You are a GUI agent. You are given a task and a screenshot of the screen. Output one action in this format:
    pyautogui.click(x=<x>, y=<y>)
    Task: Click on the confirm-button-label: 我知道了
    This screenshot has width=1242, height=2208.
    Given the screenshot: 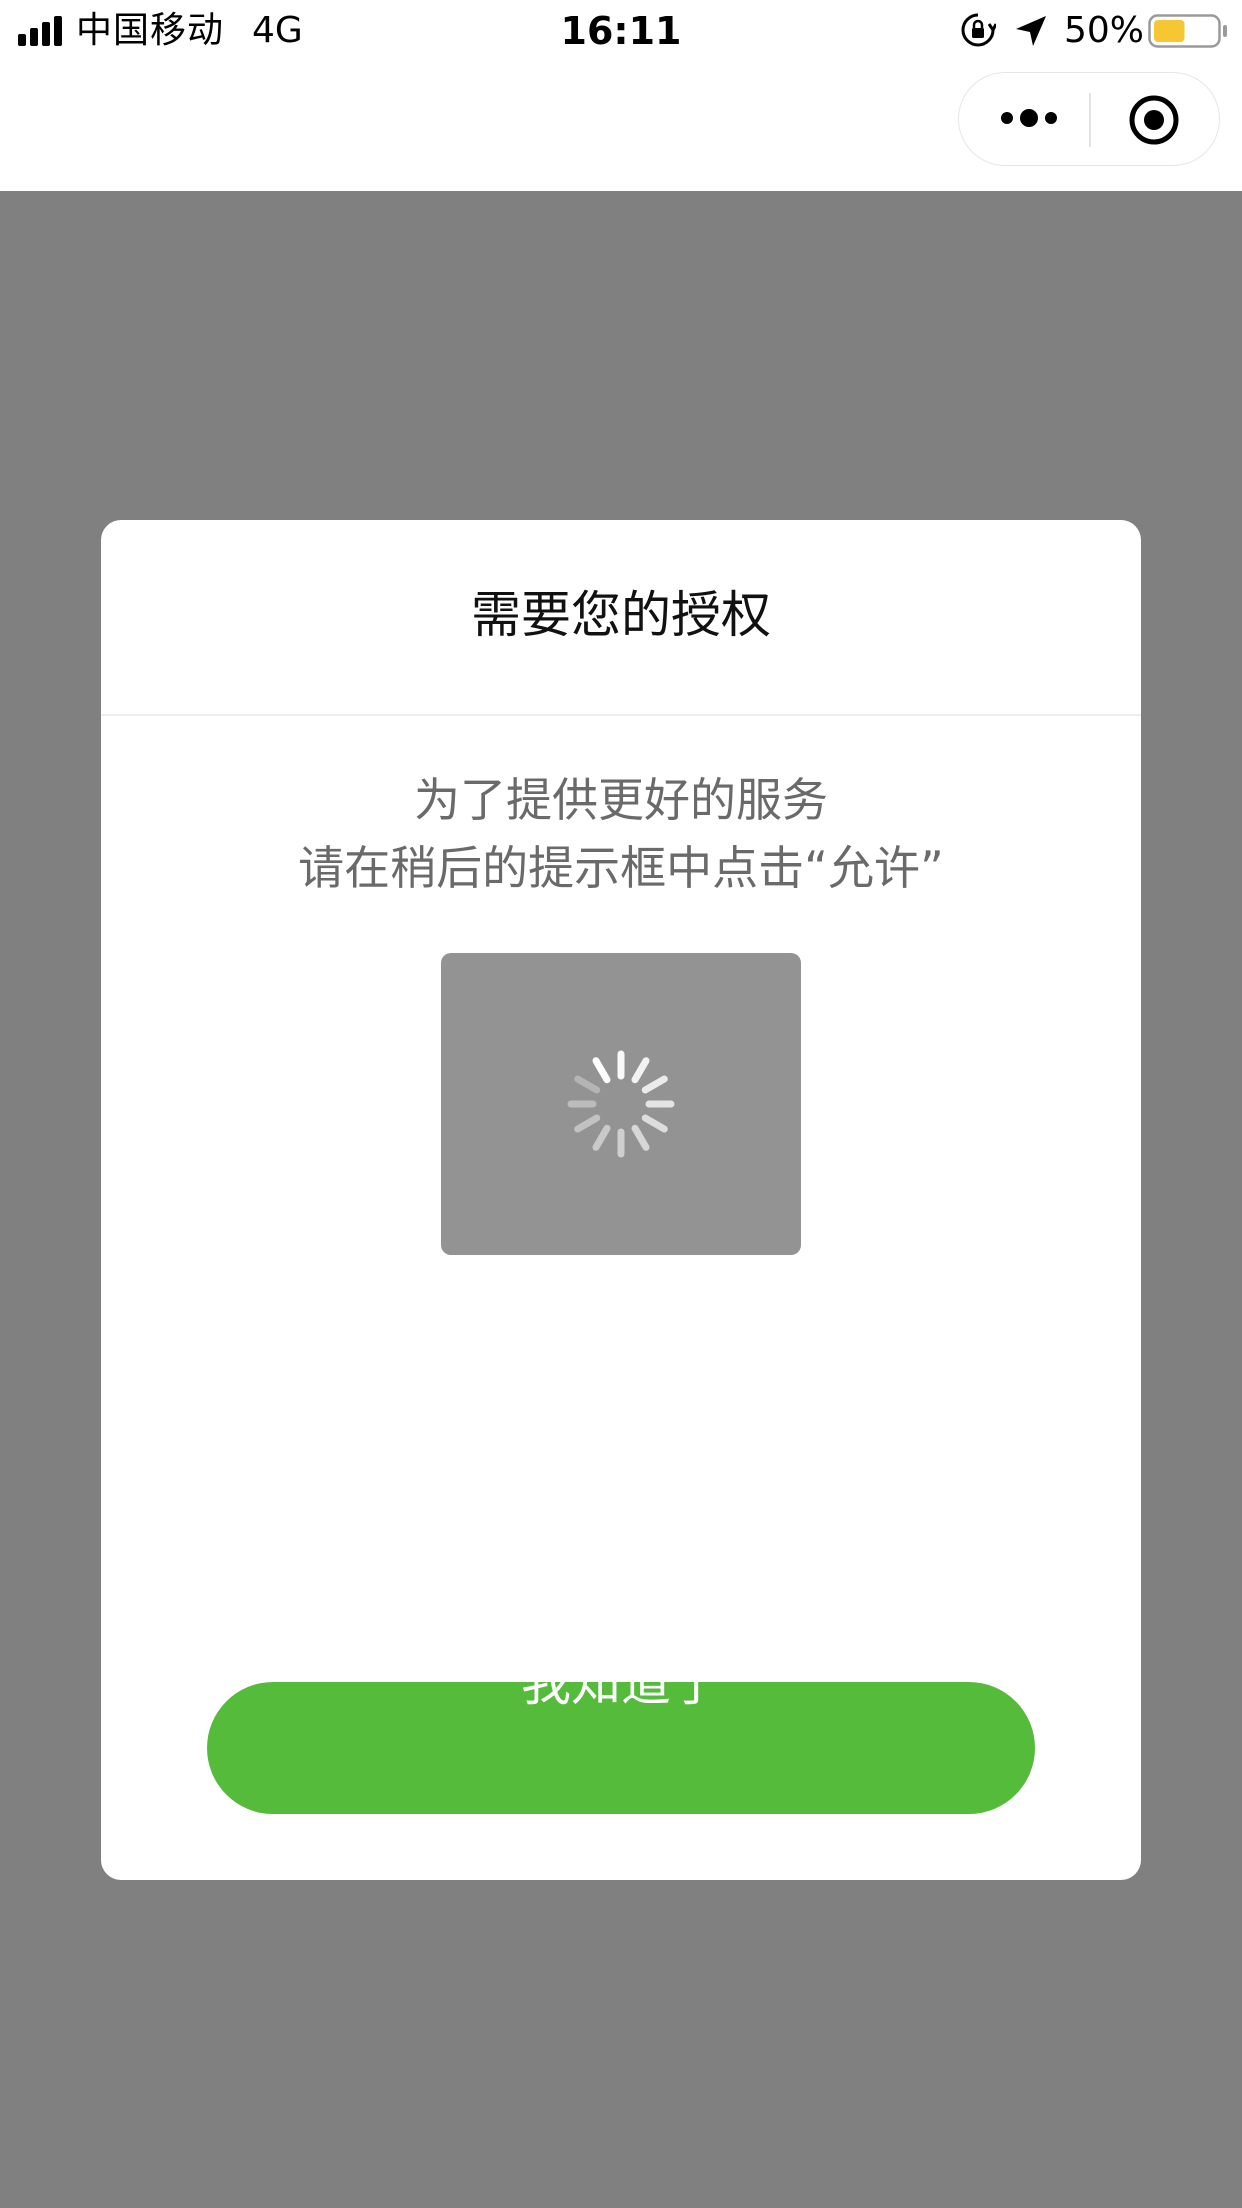 What is the action you would take?
    pyautogui.click(x=621, y=1697)
    